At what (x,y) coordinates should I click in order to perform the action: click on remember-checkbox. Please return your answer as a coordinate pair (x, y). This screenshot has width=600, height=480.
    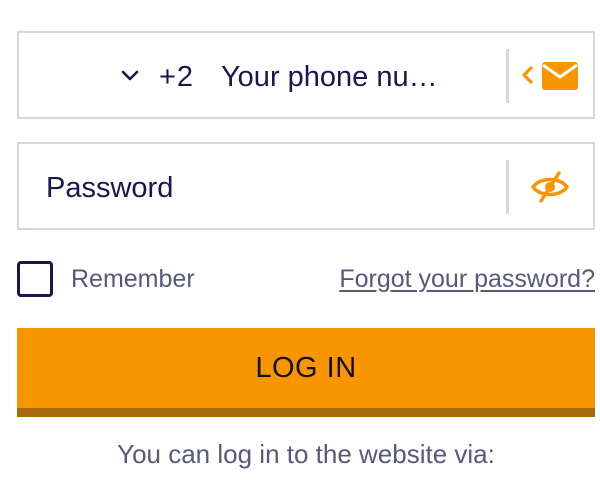
    Looking at the image, I should click on (35, 279).